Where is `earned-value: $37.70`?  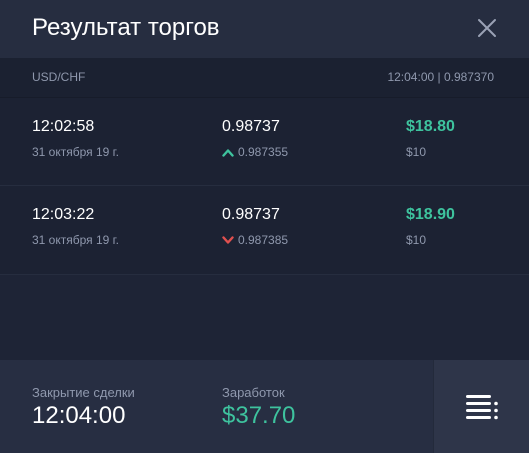
earned-value: $37.70 is located at coordinates (259, 415).